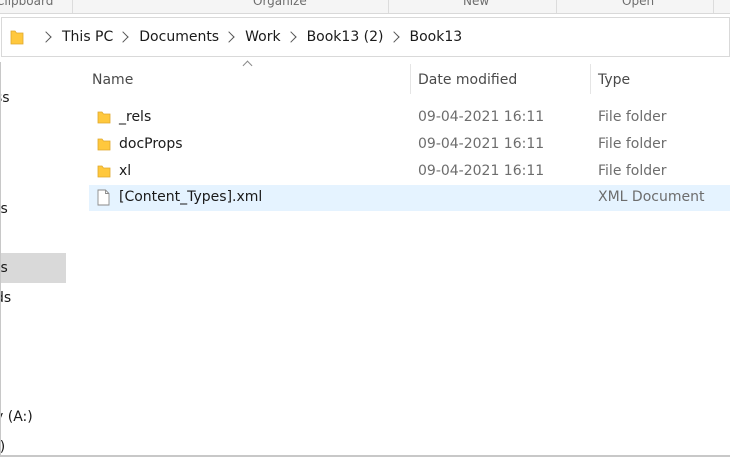 Image resolution: width=730 pixels, height=457 pixels. Describe the element at coordinates (125, 171) in the screenshot. I see `file-name: xl` at that location.